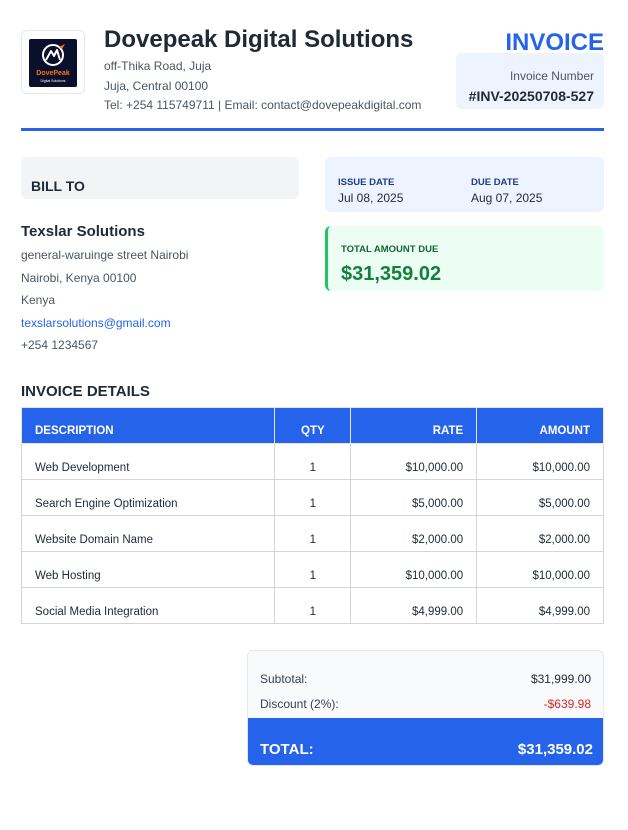 This screenshot has height=830, width=628. I want to click on item-description: Social Media Integration, so click(148, 605).